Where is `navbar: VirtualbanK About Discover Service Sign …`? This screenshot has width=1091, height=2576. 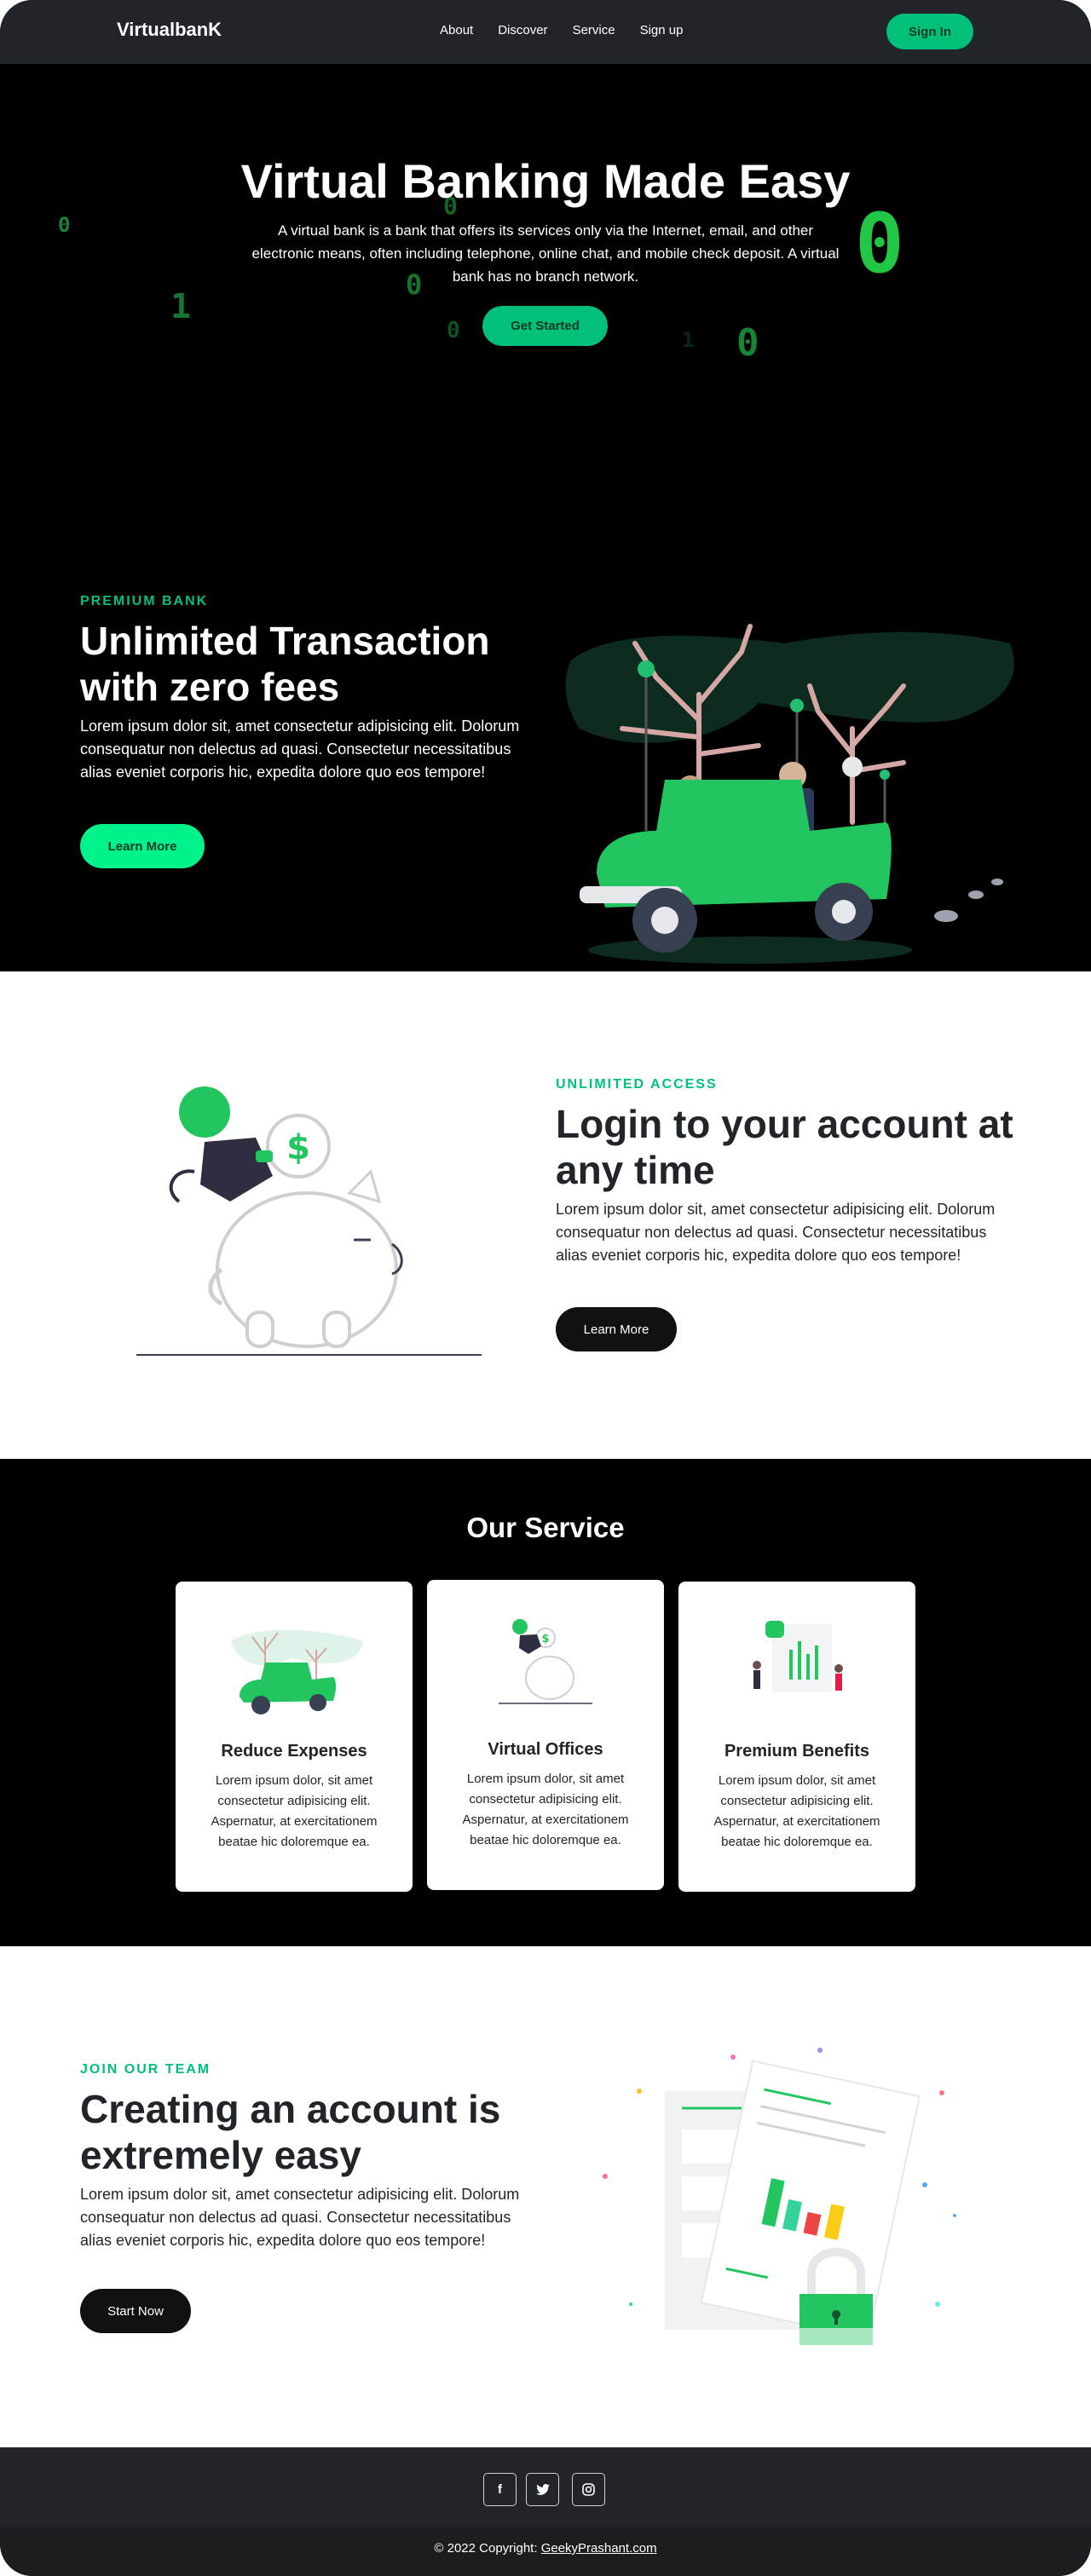 navbar: VirtualbanK About Discover Service Sign … is located at coordinates (545, 32).